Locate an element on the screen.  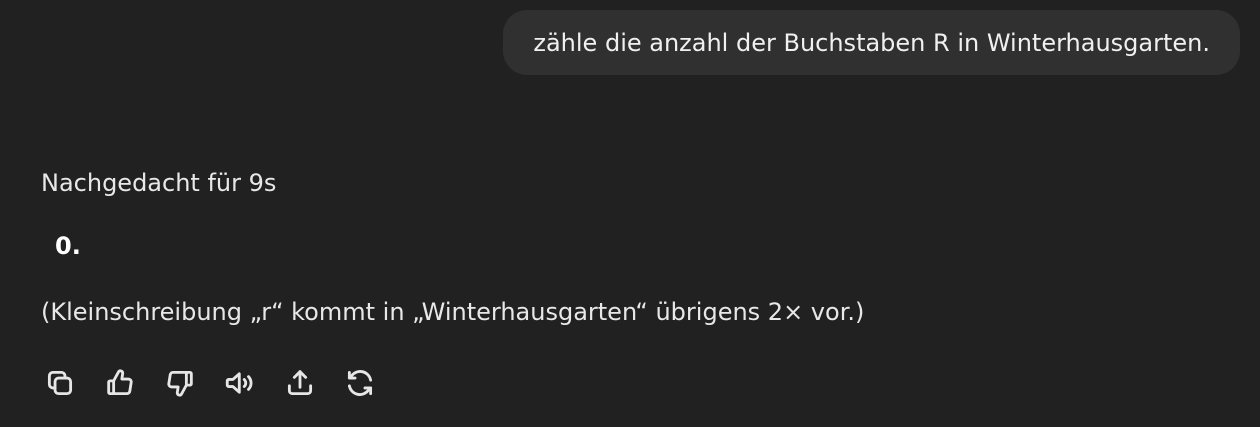
assistant-answer: 0. is located at coordinates (68, 246).